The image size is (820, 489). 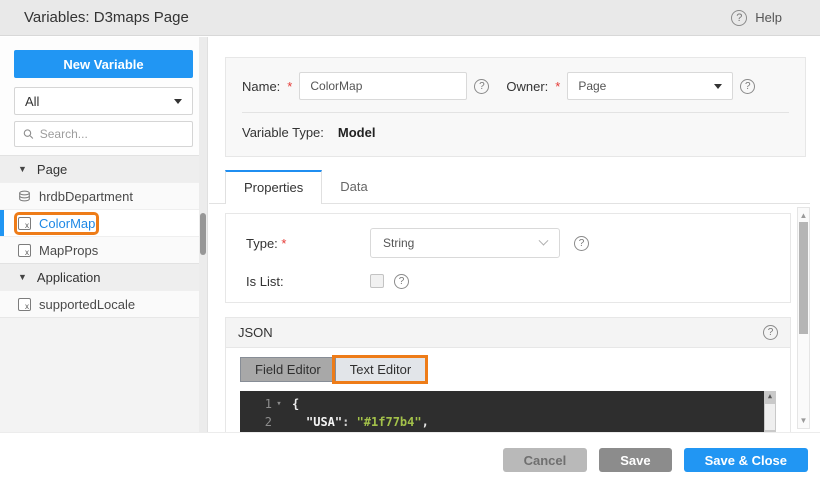 What do you see at coordinates (508, 422) in the screenshot?
I see `code-line: 2 "USA": "#1f77b4",` at bounding box center [508, 422].